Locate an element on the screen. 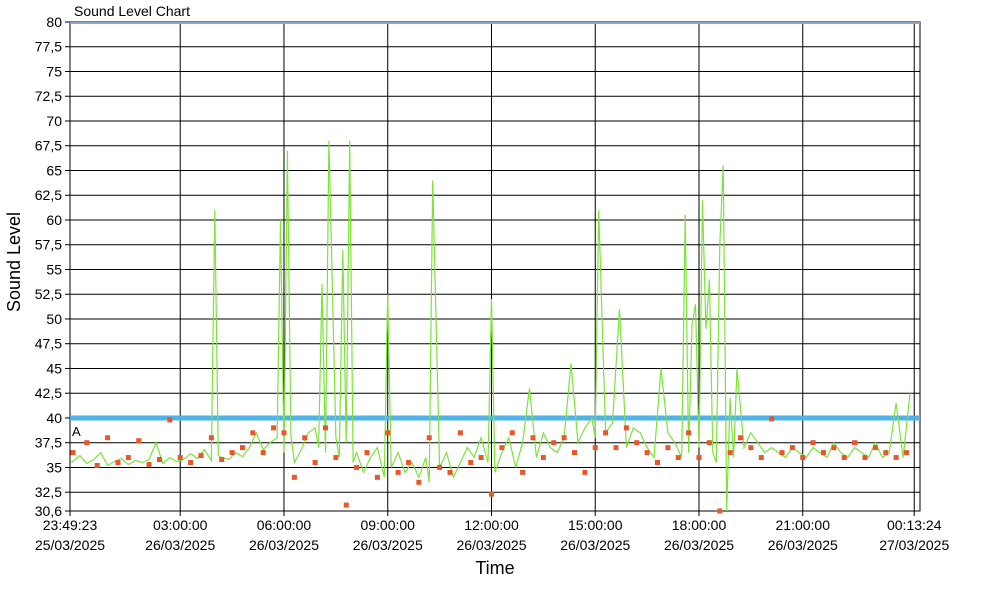 Image resolution: width=990 pixels, height=593 pixels. x-tick-date-label: 27/03/2025 is located at coordinates (914, 545).